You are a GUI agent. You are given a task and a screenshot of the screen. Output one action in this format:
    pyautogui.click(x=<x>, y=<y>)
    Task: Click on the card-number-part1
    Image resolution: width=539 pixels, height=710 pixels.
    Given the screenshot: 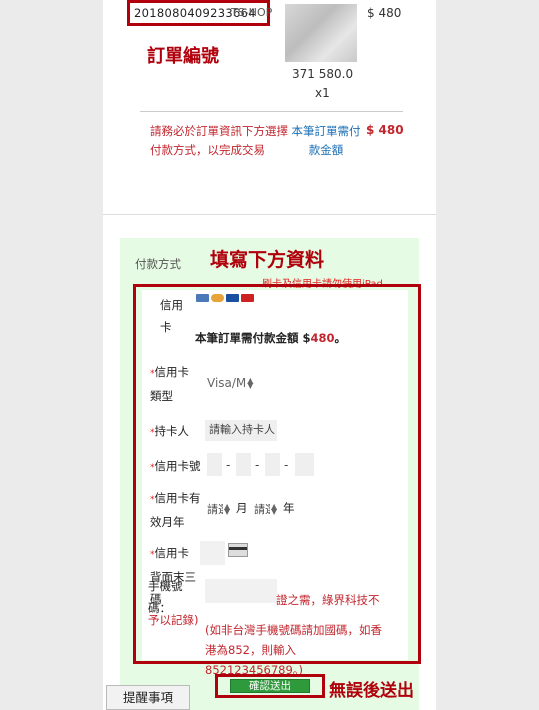 What is the action you would take?
    pyautogui.click(x=214, y=464)
    